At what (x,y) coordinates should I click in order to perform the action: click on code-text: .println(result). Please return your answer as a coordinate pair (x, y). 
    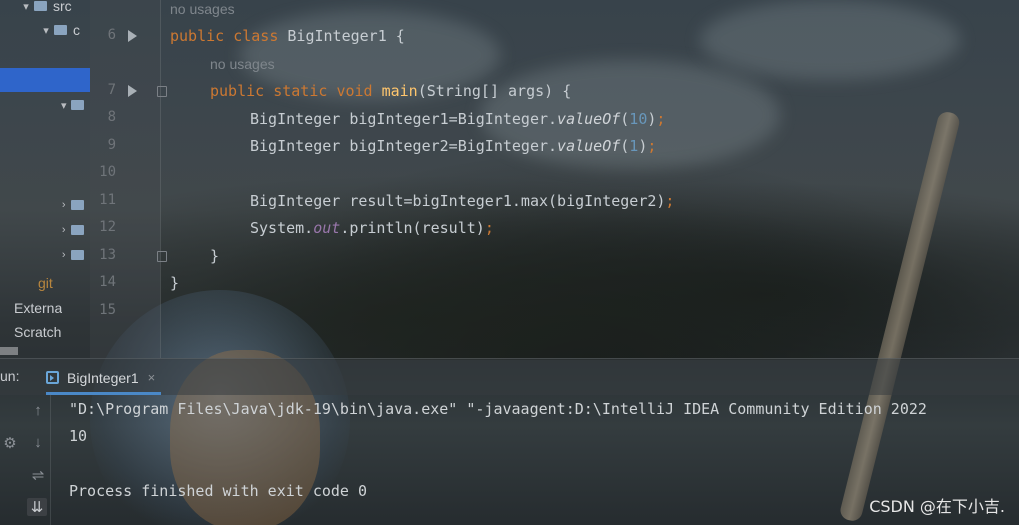
    Looking at the image, I should click on (412, 228).